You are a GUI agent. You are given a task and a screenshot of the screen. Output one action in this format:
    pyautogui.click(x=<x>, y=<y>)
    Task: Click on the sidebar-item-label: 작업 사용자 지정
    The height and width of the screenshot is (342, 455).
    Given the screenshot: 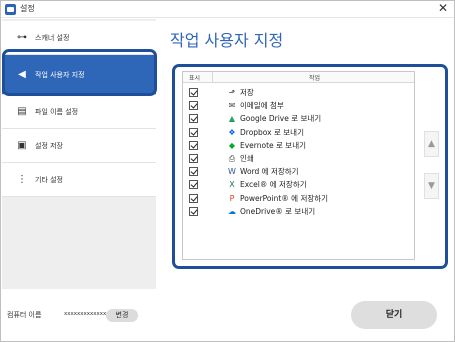 What is the action you would take?
    pyautogui.click(x=60, y=75)
    